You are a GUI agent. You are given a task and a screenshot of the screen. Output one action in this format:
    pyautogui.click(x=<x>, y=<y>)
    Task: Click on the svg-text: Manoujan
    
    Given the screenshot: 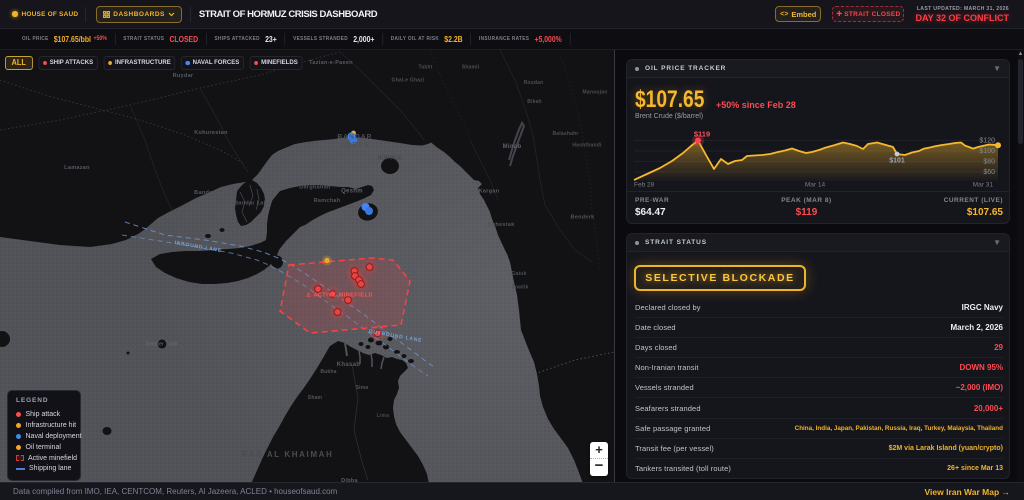 What is the action you would take?
    pyautogui.click(x=595, y=93)
    